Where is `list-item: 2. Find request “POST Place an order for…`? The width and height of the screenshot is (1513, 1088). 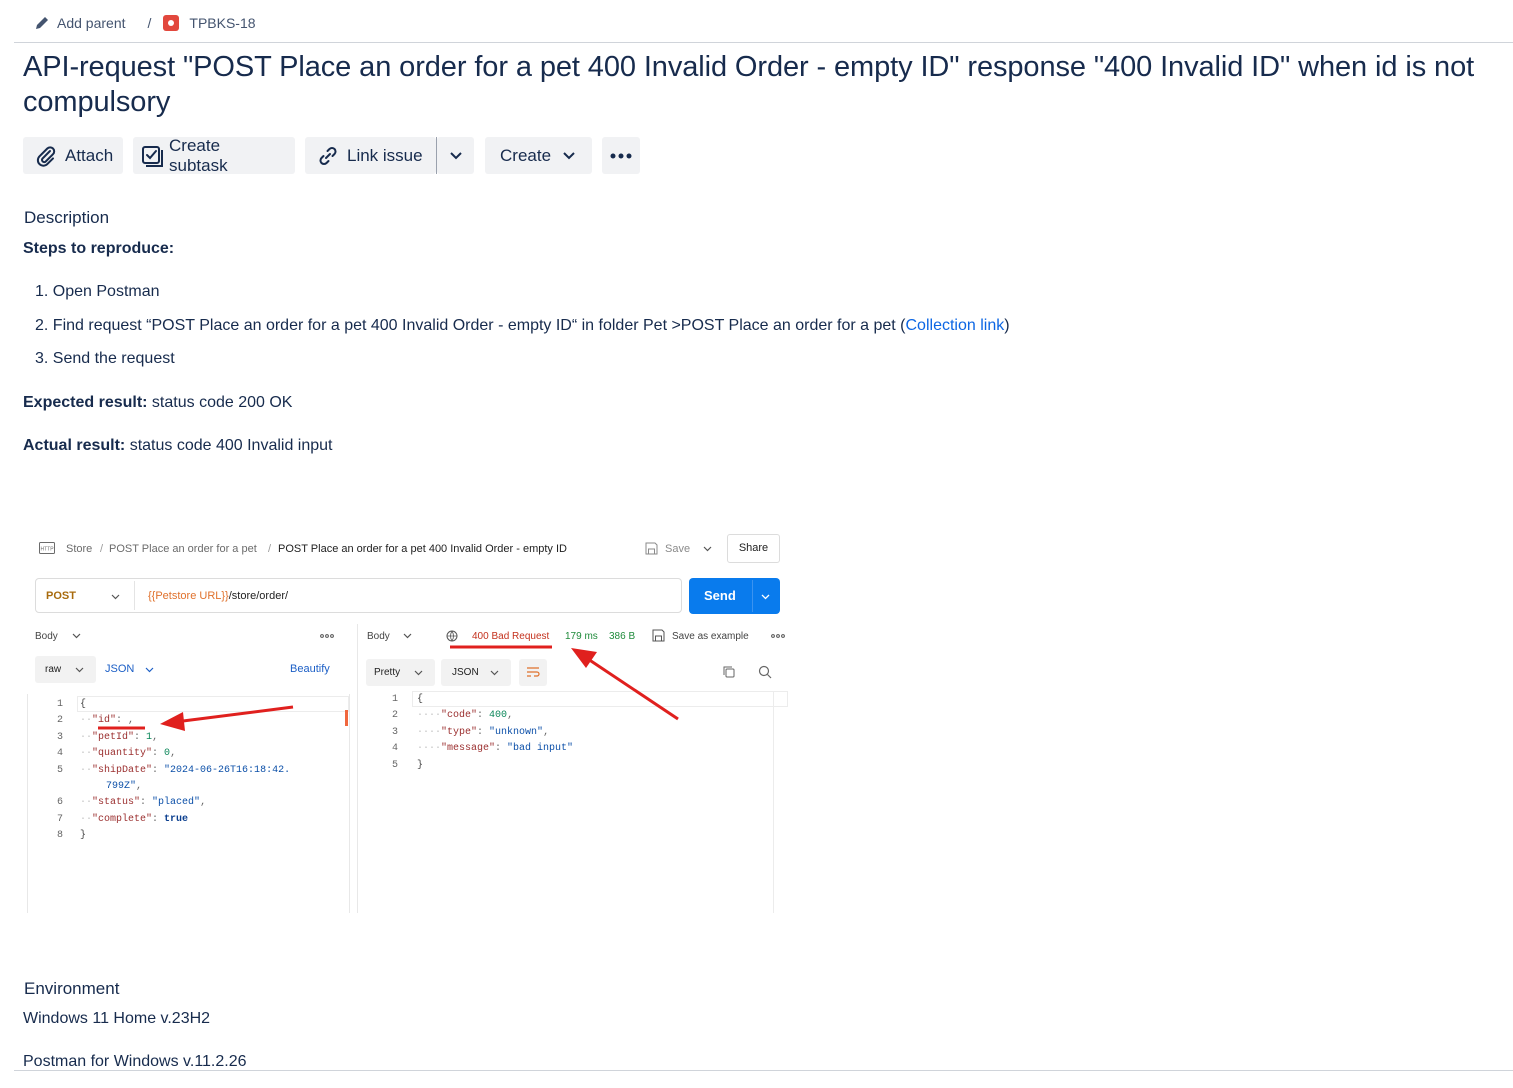 list-item: 2. Find request “POST Place an order for… is located at coordinates (522, 325).